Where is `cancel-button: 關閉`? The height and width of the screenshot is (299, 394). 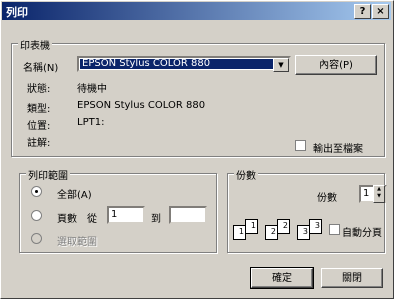 cancel-button: 關閉 is located at coordinates (352, 278).